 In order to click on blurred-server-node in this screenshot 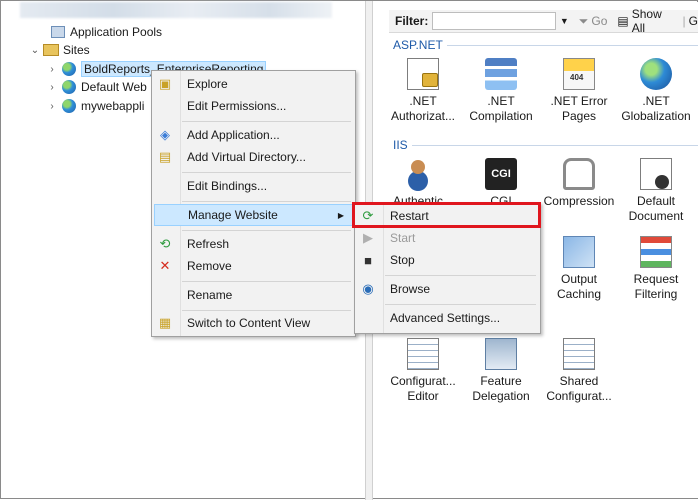, I will do `click(176, 10)`.